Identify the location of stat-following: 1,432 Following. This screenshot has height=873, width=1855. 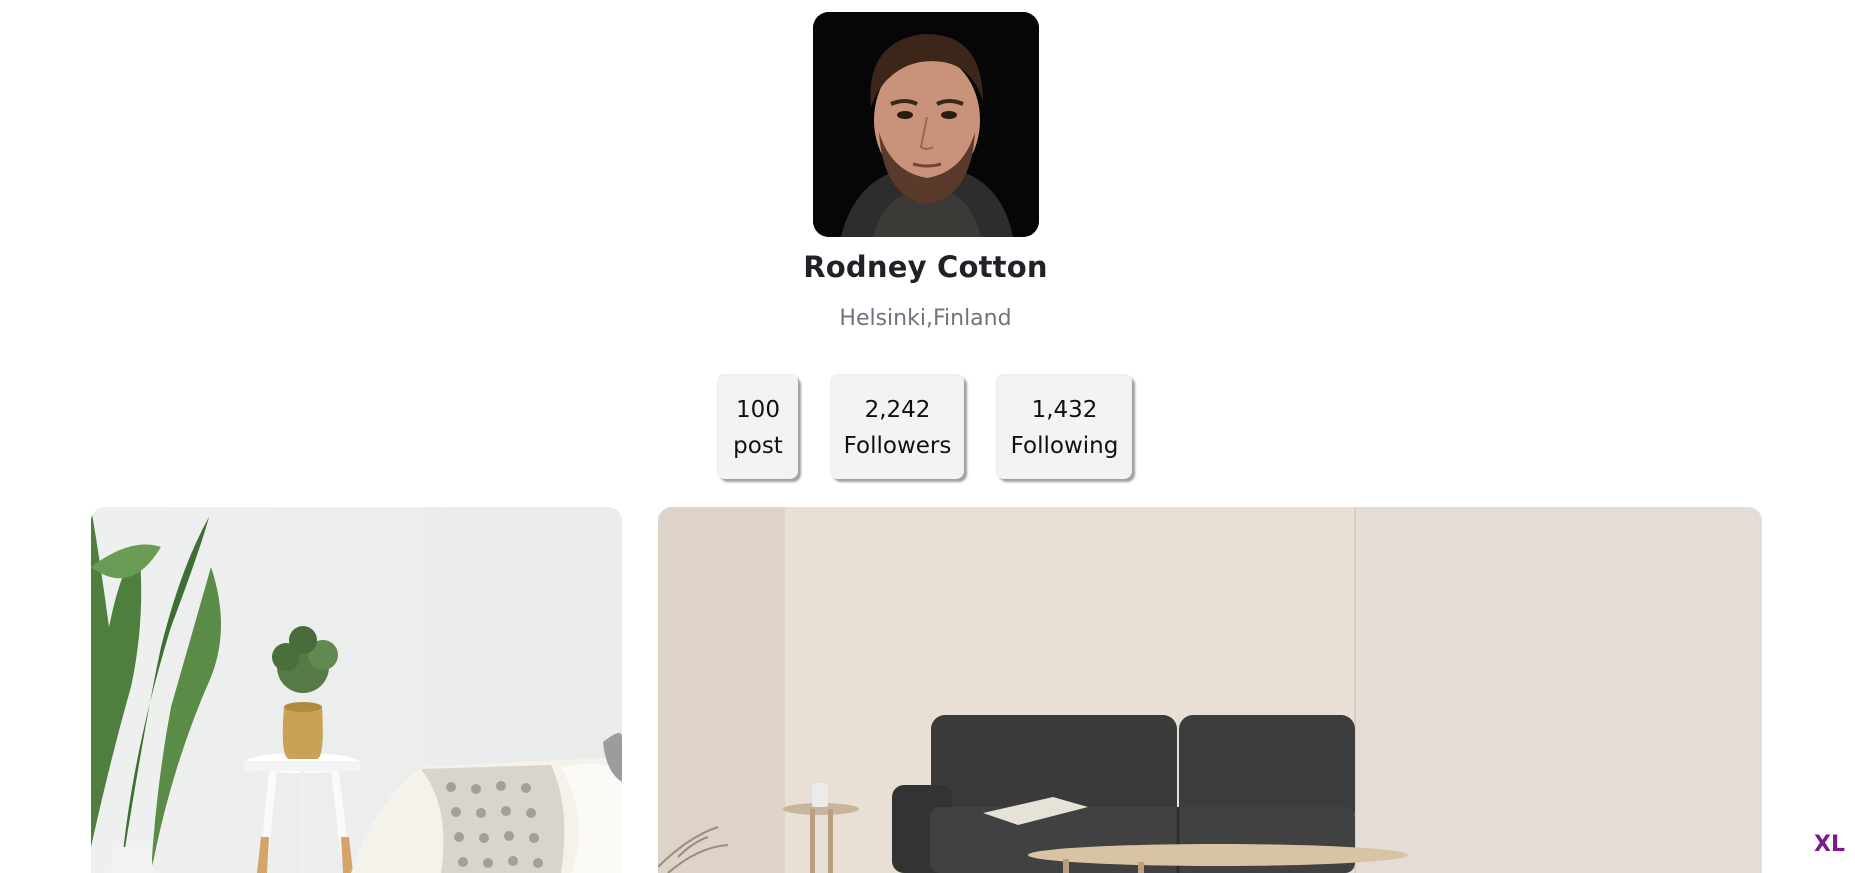
(1064, 426).